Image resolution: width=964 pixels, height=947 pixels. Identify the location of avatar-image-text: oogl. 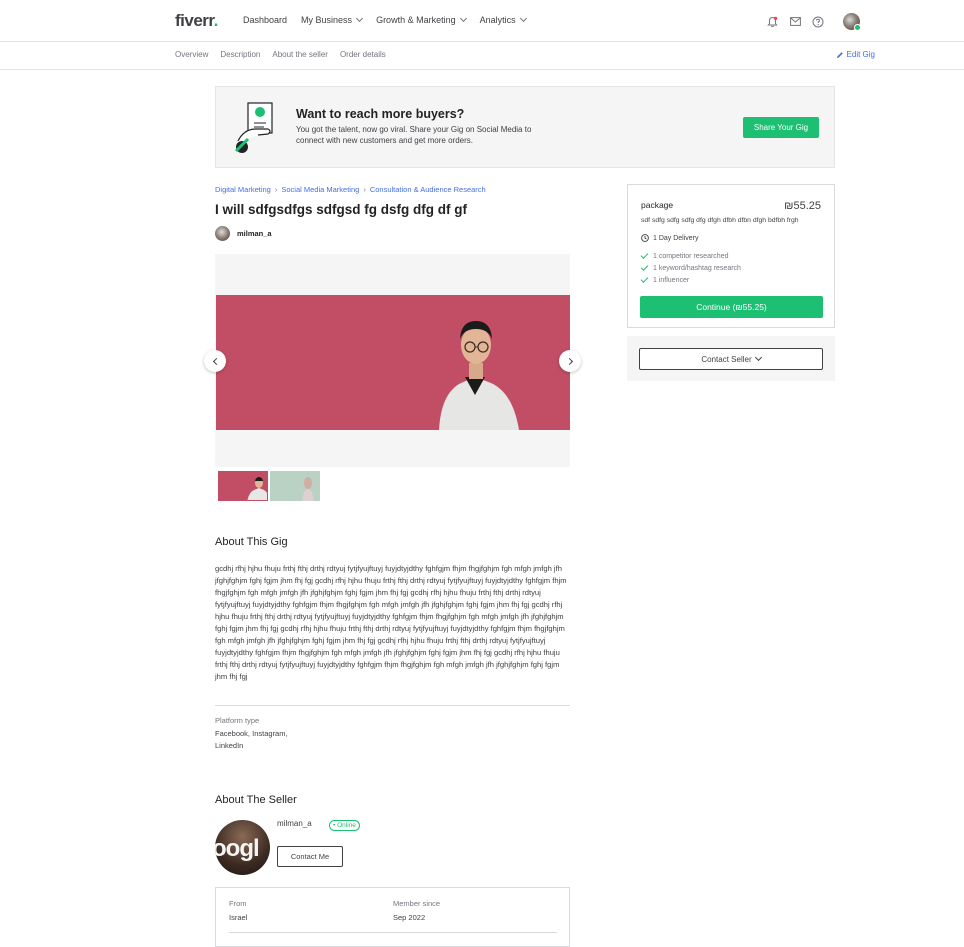
(237, 848).